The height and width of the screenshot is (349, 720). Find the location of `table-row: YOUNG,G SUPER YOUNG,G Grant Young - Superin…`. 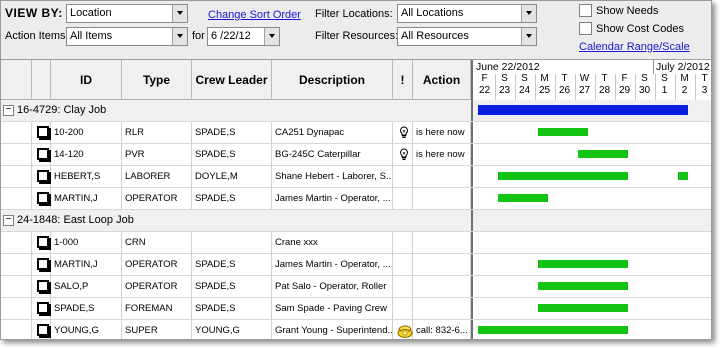

table-row: YOUNG,G SUPER YOUNG,G Grant Young - Superin… is located at coordinates (356, 329).